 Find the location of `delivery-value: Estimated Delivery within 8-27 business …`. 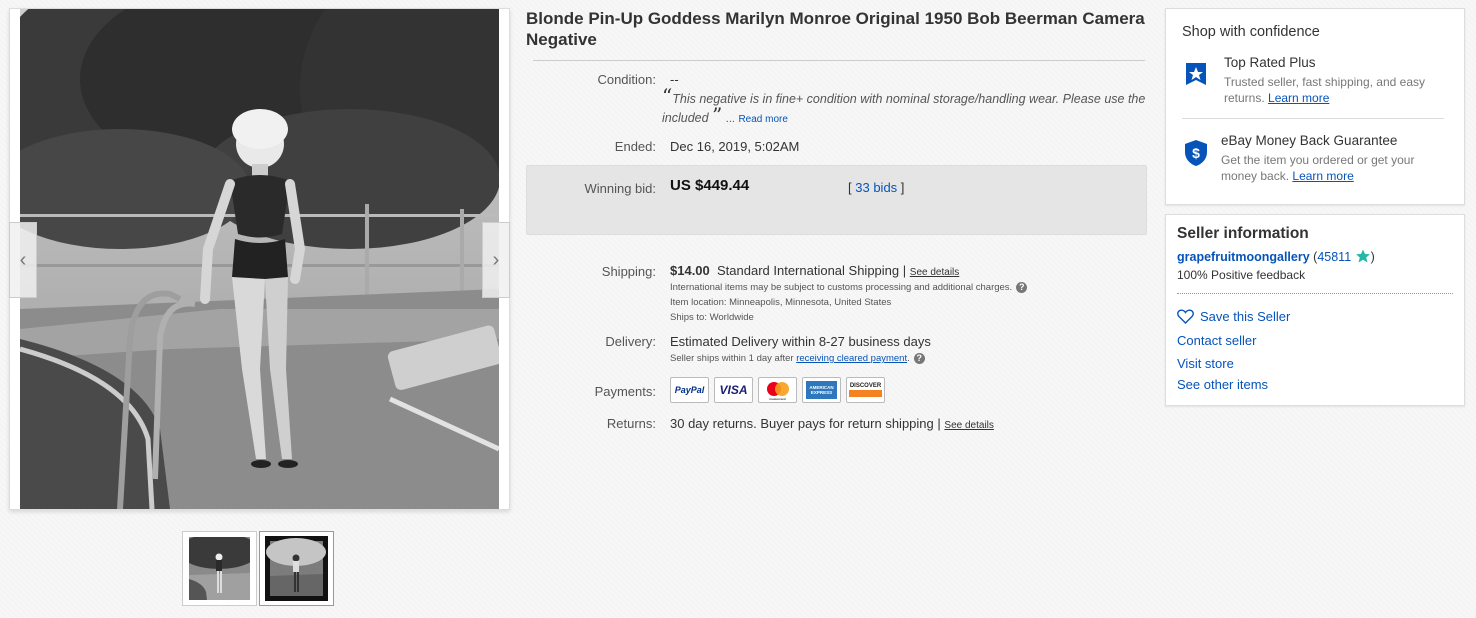

delivery-value: Estimated Delivery within 8-27 business … is located at coordinates (800, 341).